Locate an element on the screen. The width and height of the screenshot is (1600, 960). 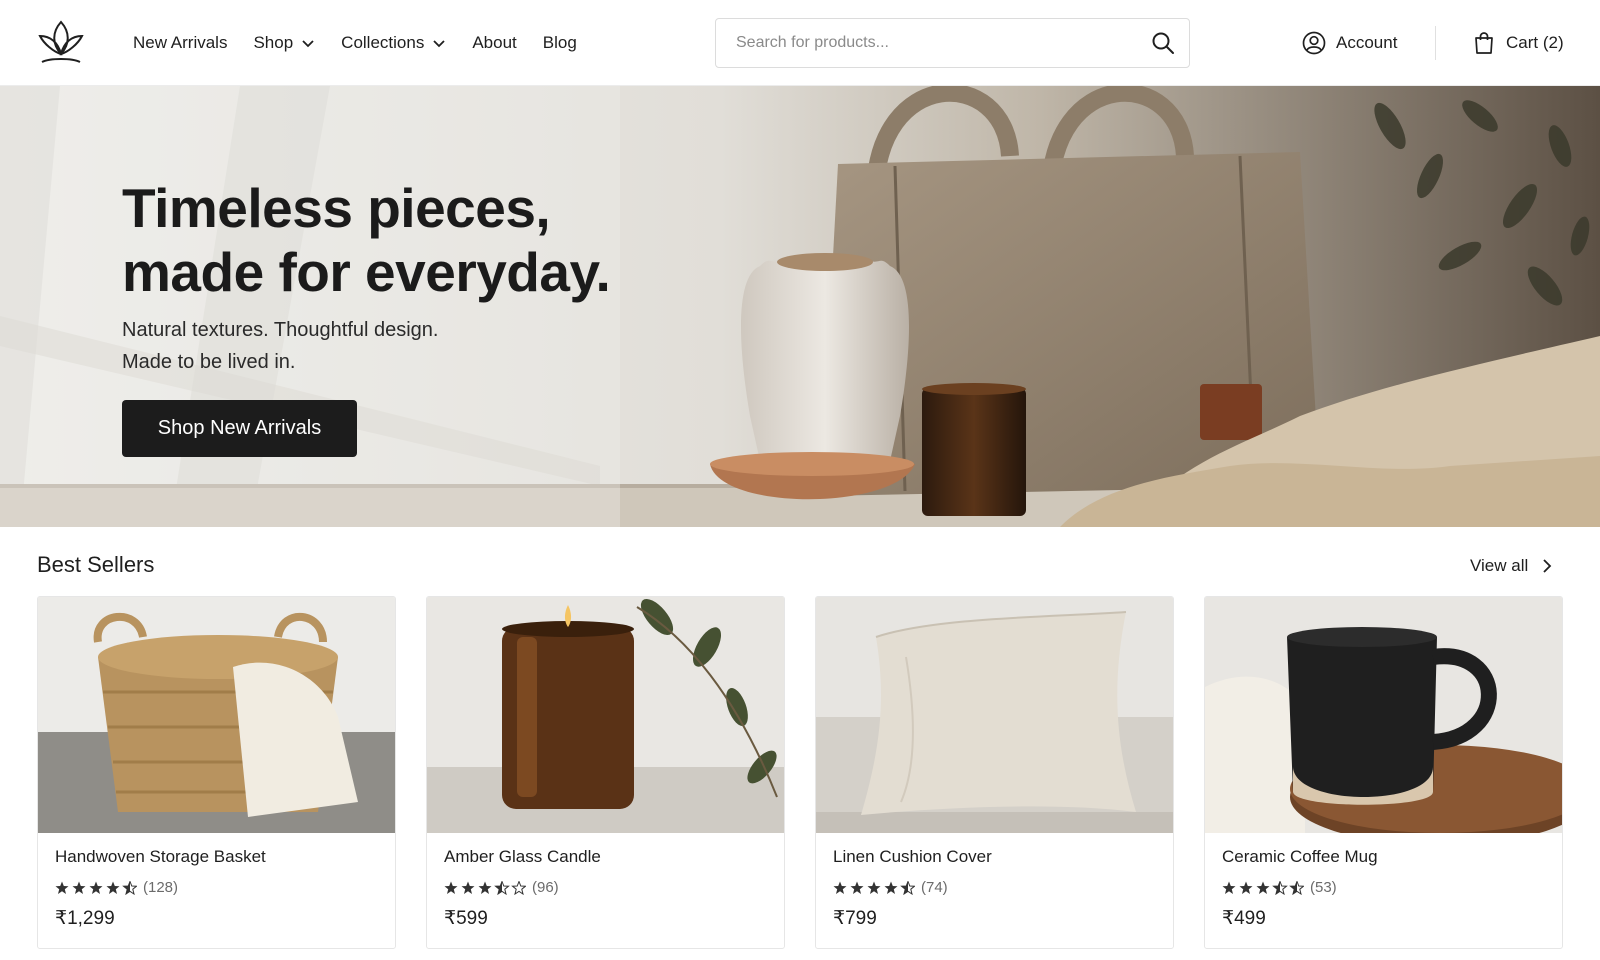
hero-subtitle-line-1: Natural textures. Thoughtful design. is located at coordinates (280, 330).